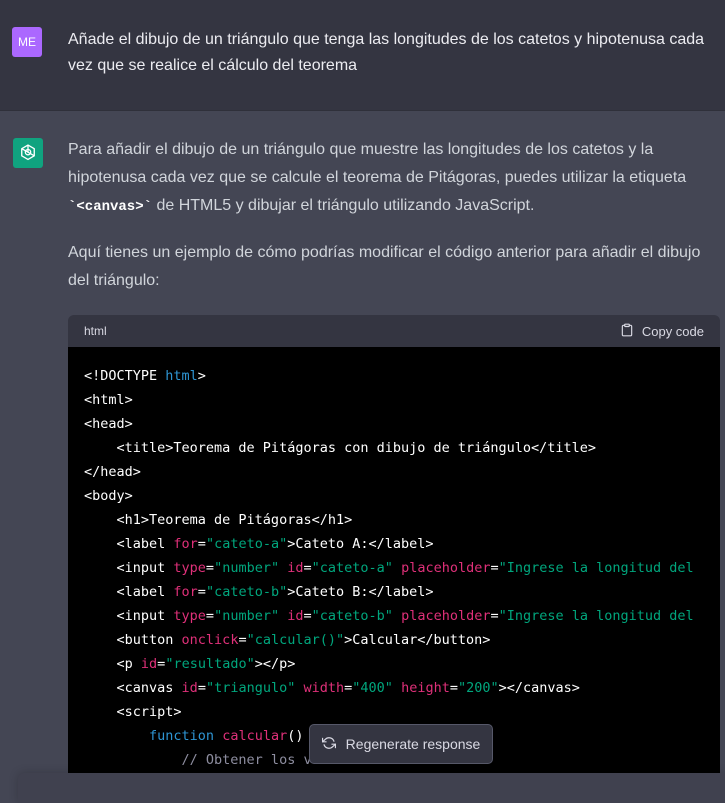 This screenshot has width=725, height=803. I want to click on code-token: "resultado", so click(210, 664).